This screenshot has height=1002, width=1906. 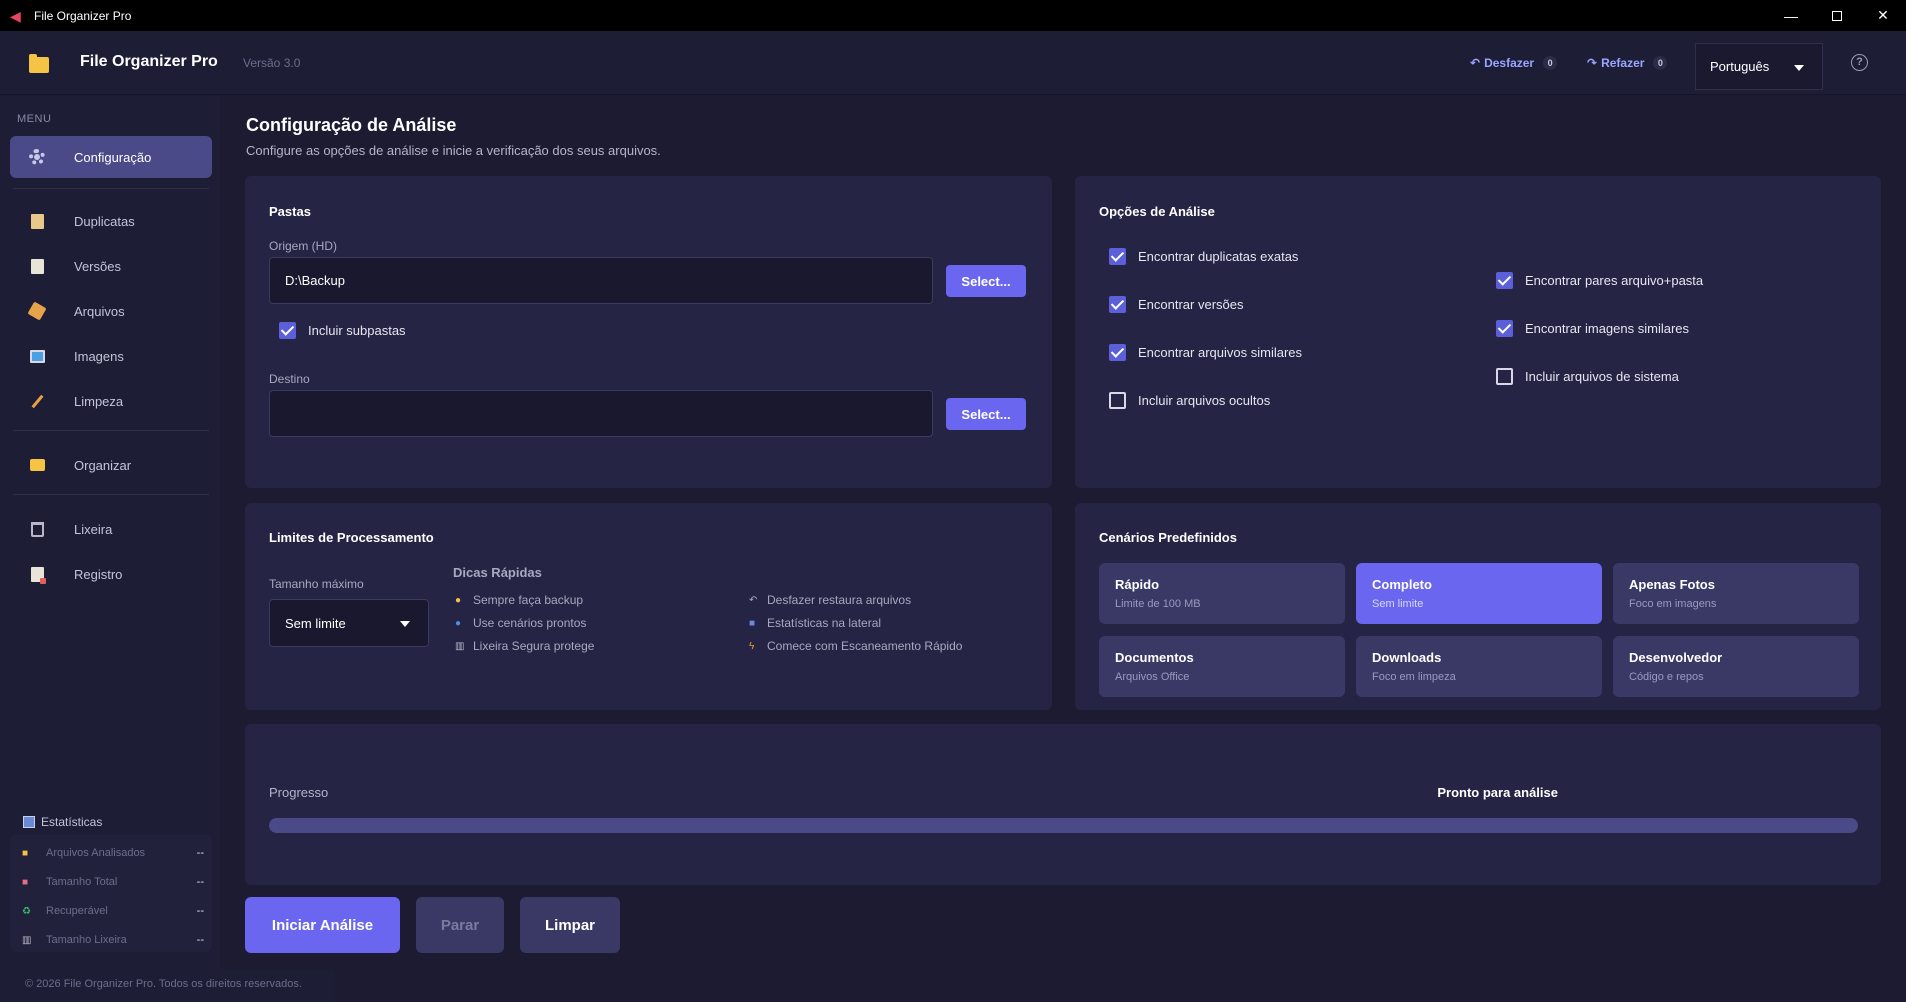 I want to click on sidebar-item-organizar: Organizar, so click(x=111, y=465).